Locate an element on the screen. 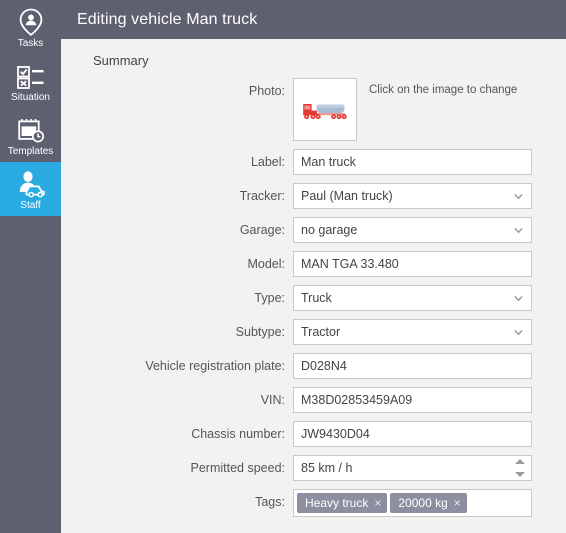  chassis-number-input: JW9430D04 is located at coordinates (412, 434).